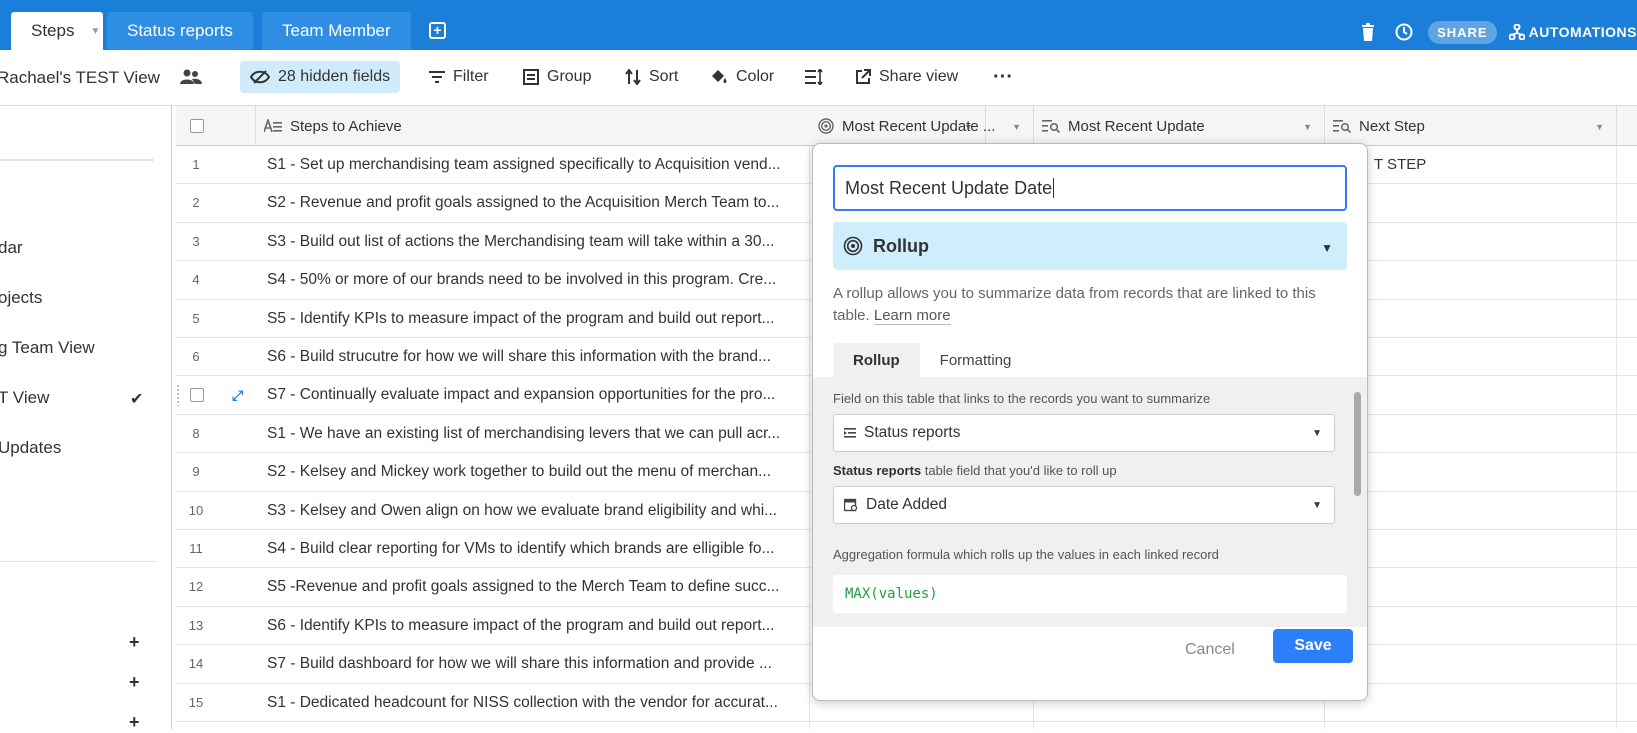  Describe the element at coordinates (336, 31) in the screenshot. I see `tab-team-member: Team Member` at that location.